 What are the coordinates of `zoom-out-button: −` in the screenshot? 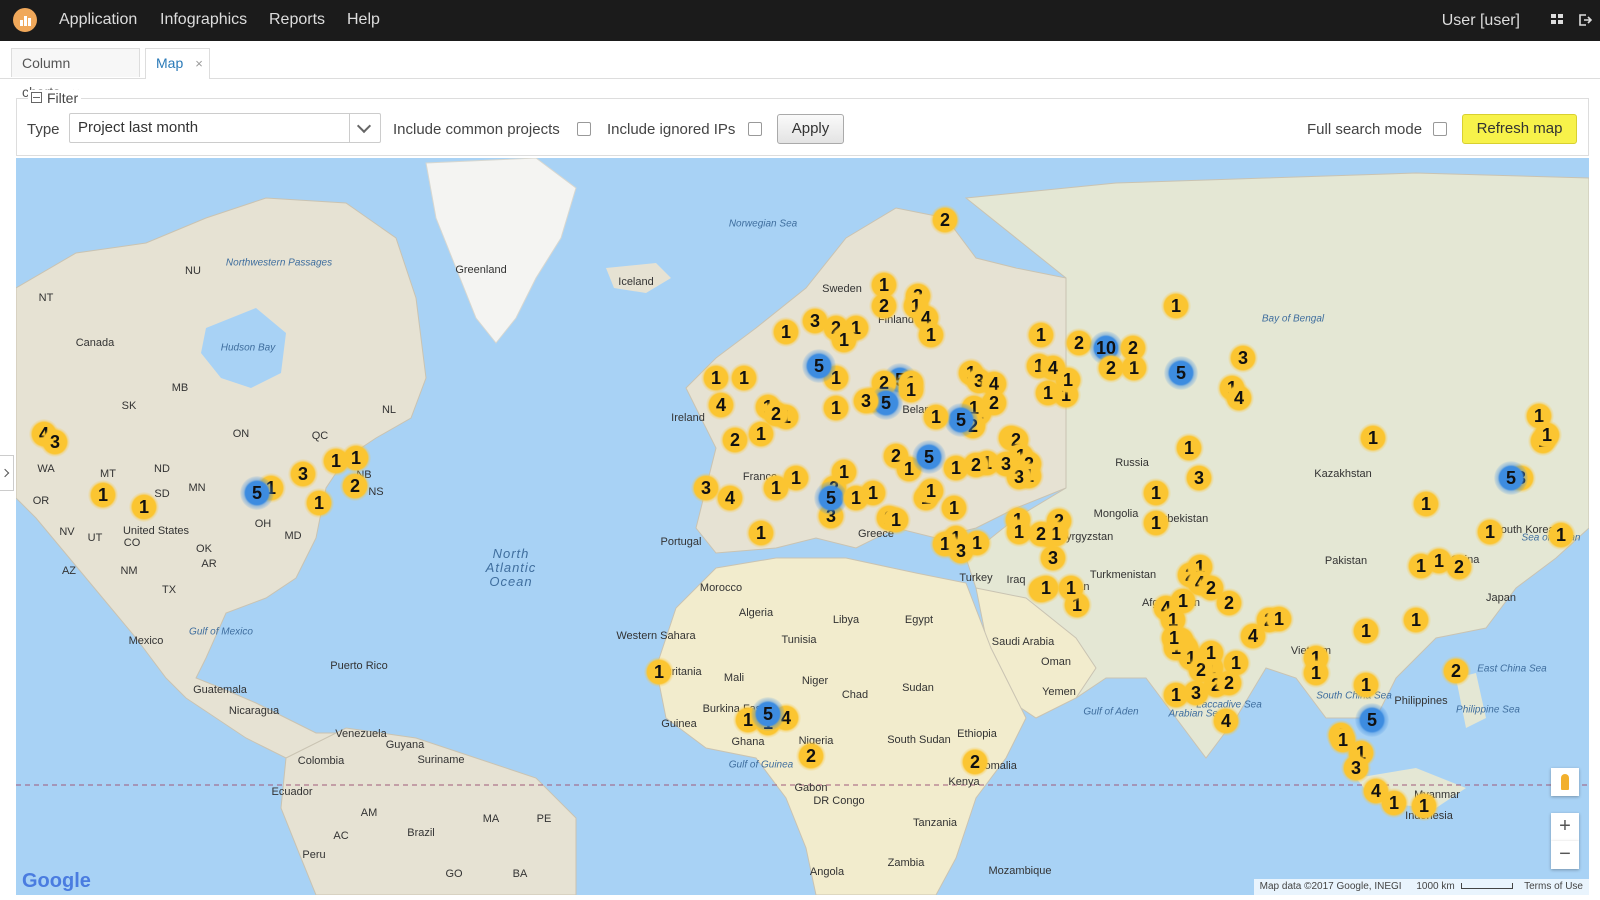 It's located at (1565, 855).